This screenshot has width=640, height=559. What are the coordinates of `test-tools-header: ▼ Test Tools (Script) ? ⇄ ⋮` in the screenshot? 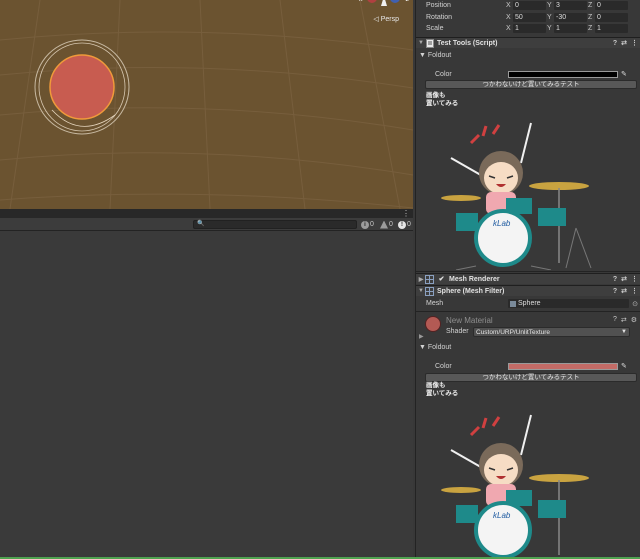 It's located at (528, 42).